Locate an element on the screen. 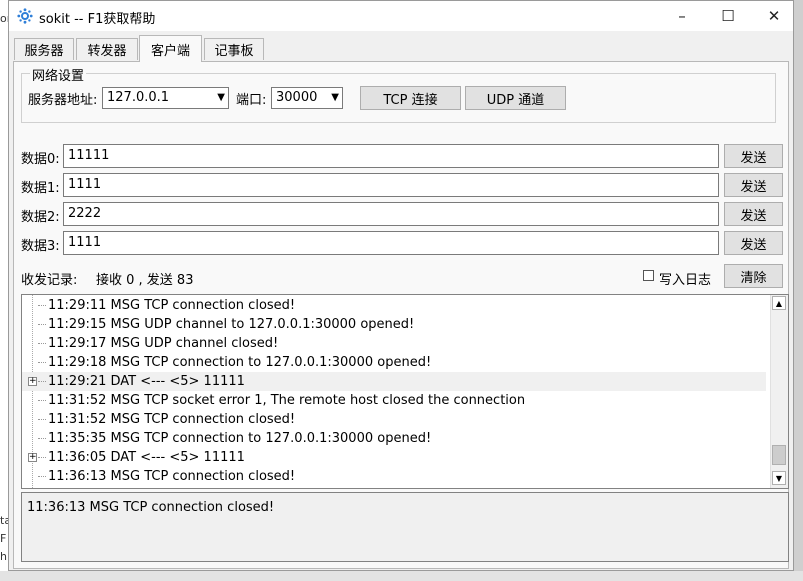 The image size is (803, 581). server-address-value: 127.0.0.1 is located at coordinates (138, 97).